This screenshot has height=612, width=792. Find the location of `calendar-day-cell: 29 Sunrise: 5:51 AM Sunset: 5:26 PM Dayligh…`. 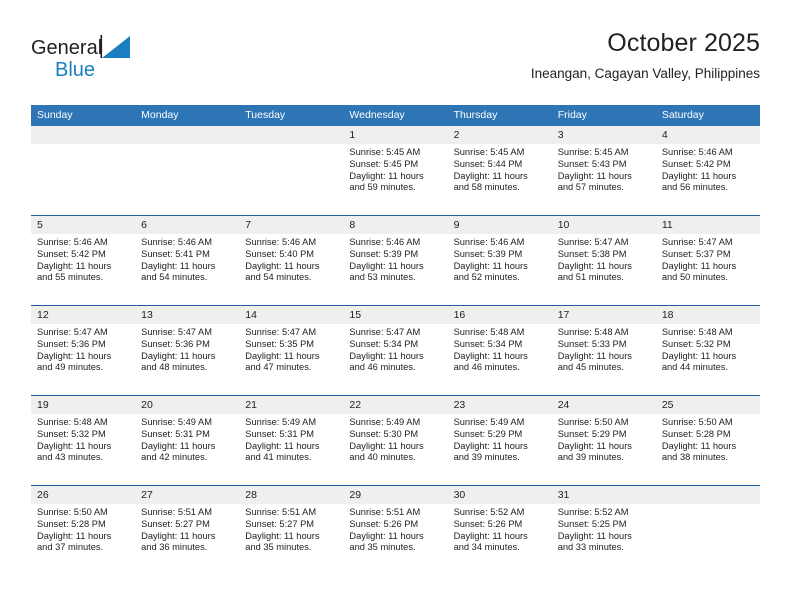

calendar-day-cell: 29 Sunrise: 5:51 AM Sunset: 5:26 PM Dayligh… is located at coordinates (395, 530).